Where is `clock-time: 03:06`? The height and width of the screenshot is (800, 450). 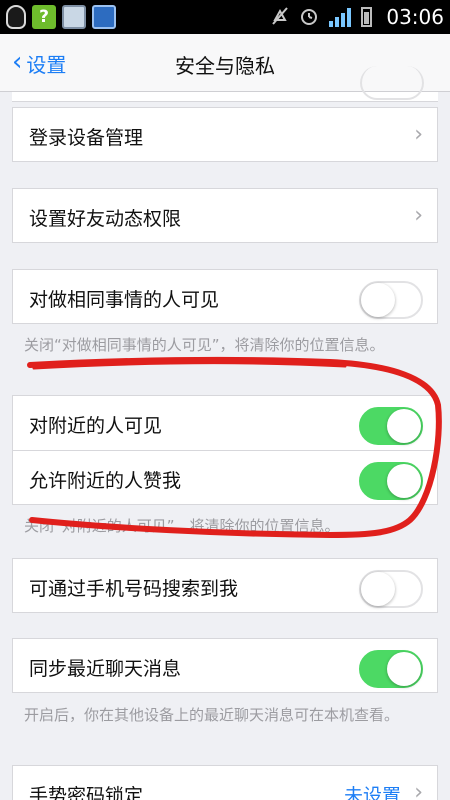
clock-time: 03:06 is located at coordinates (415, 17).